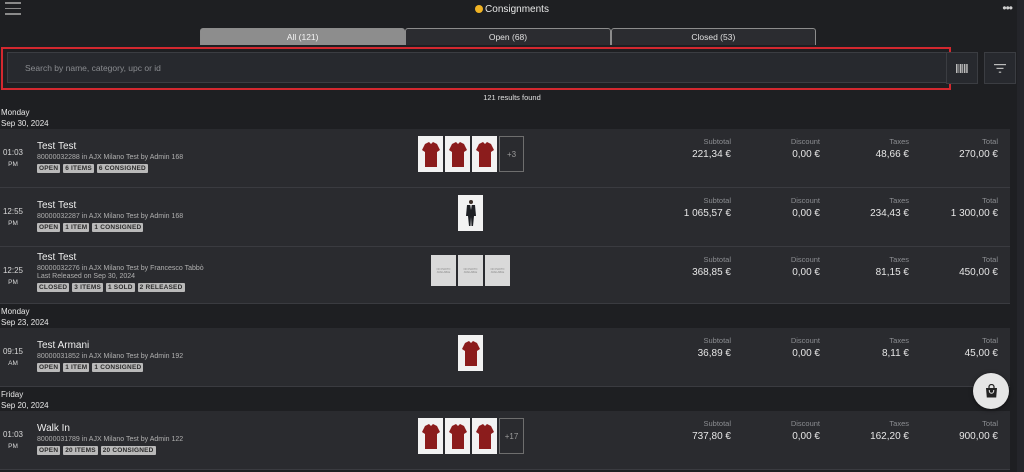  What do you see at coordinates (990, 340) in the screenshot?
I see `total-label: Total` at bounding box center [990, 340].